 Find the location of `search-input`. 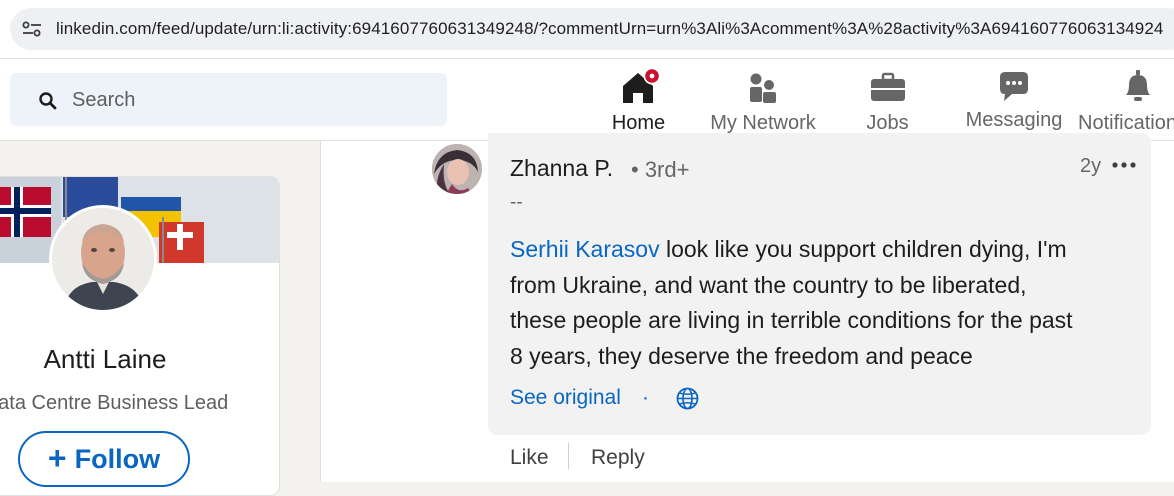

search-input is located at coordinates (252, 100).